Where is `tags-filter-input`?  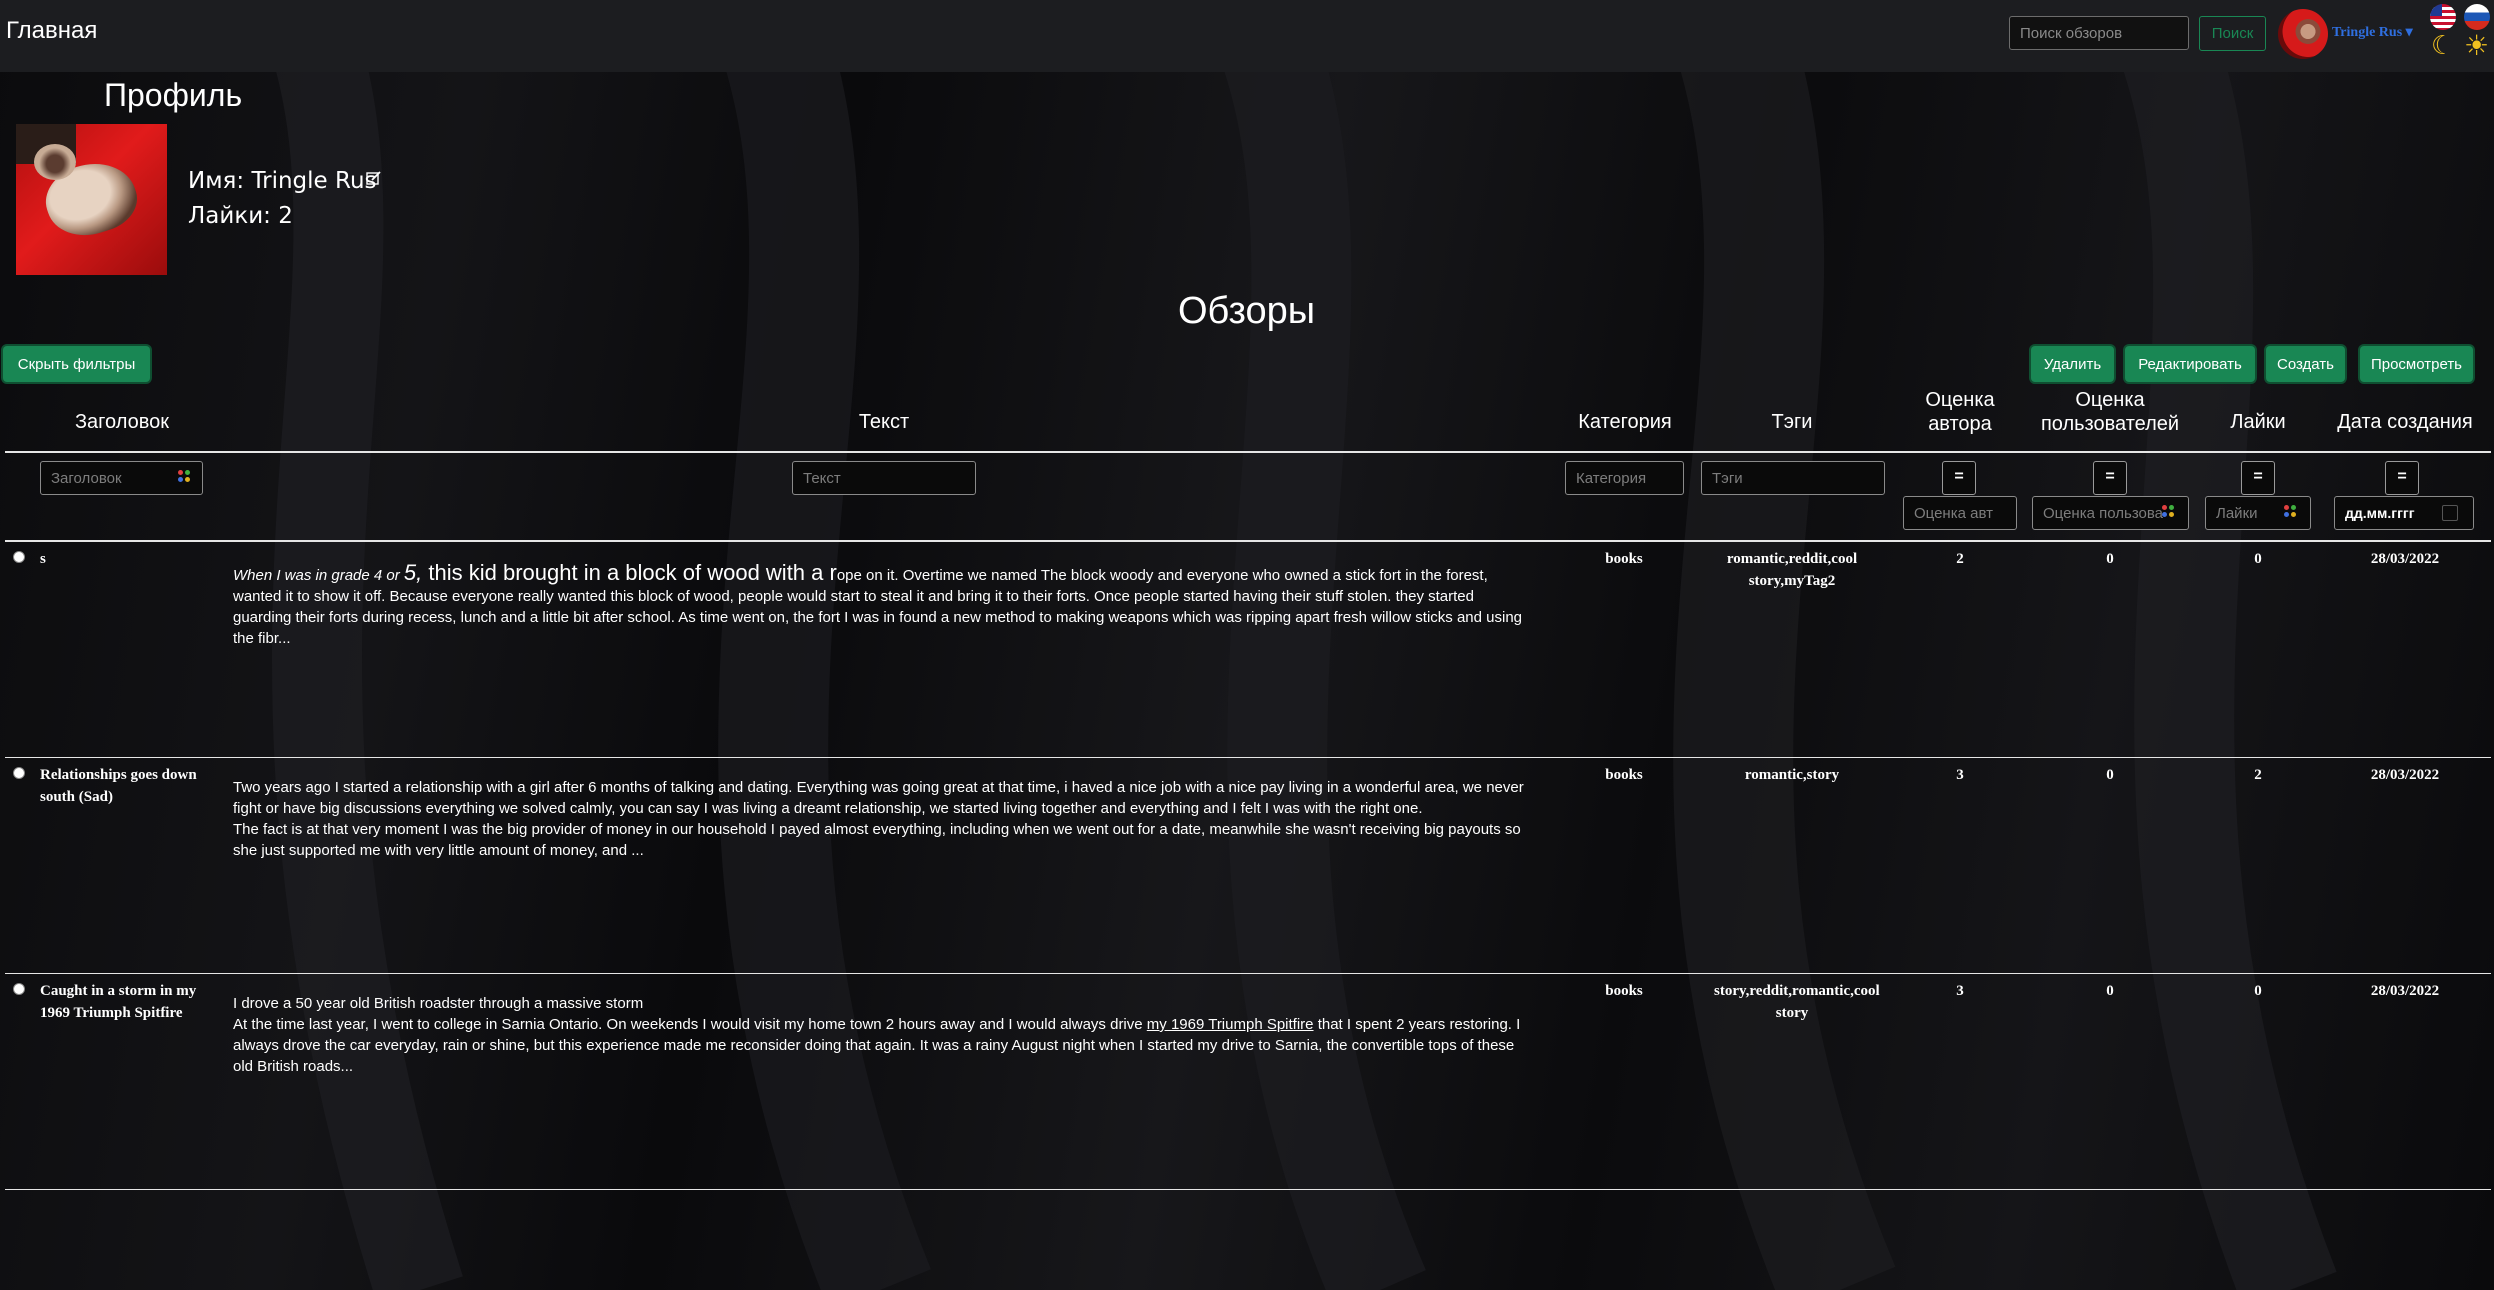
tags-filter-input is located at coordinates (1793, 478).